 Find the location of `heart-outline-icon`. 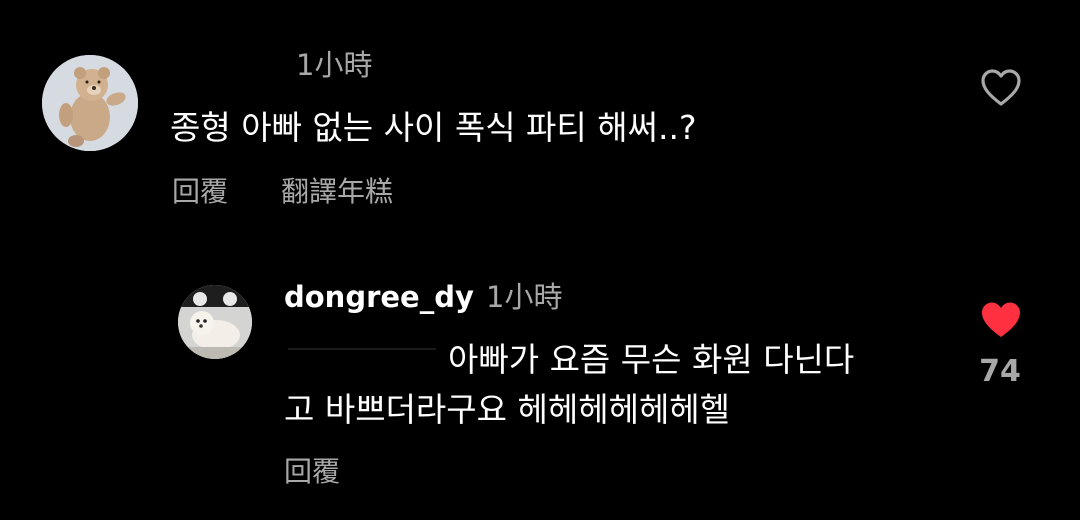

heart-outline-icon is located at coordinates (1001, 88).